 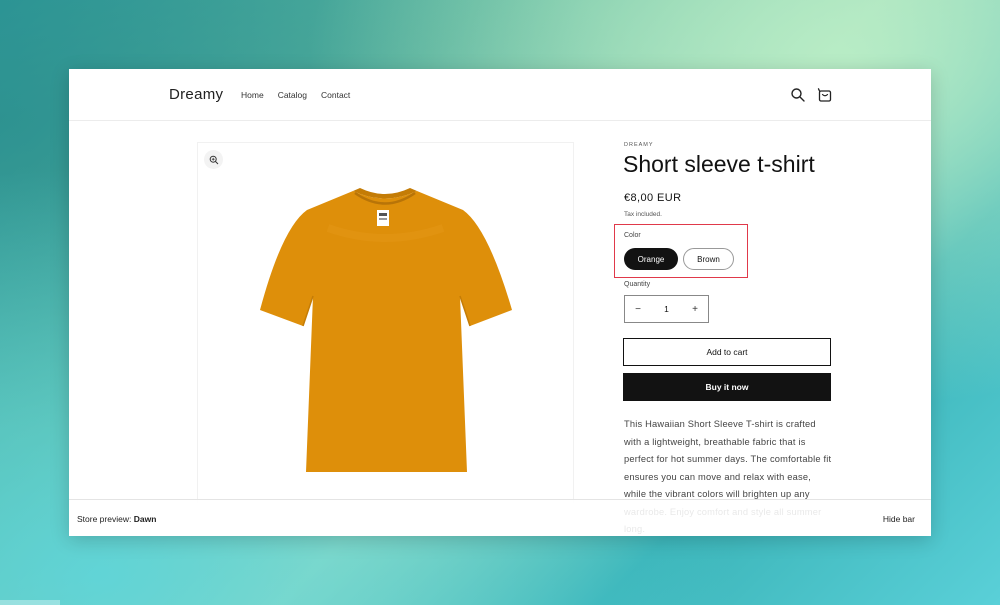 What do you see at coordinates (30, 602) in the screenshot?
I see `taskbar-fragment` at bounding box center [30, 602].